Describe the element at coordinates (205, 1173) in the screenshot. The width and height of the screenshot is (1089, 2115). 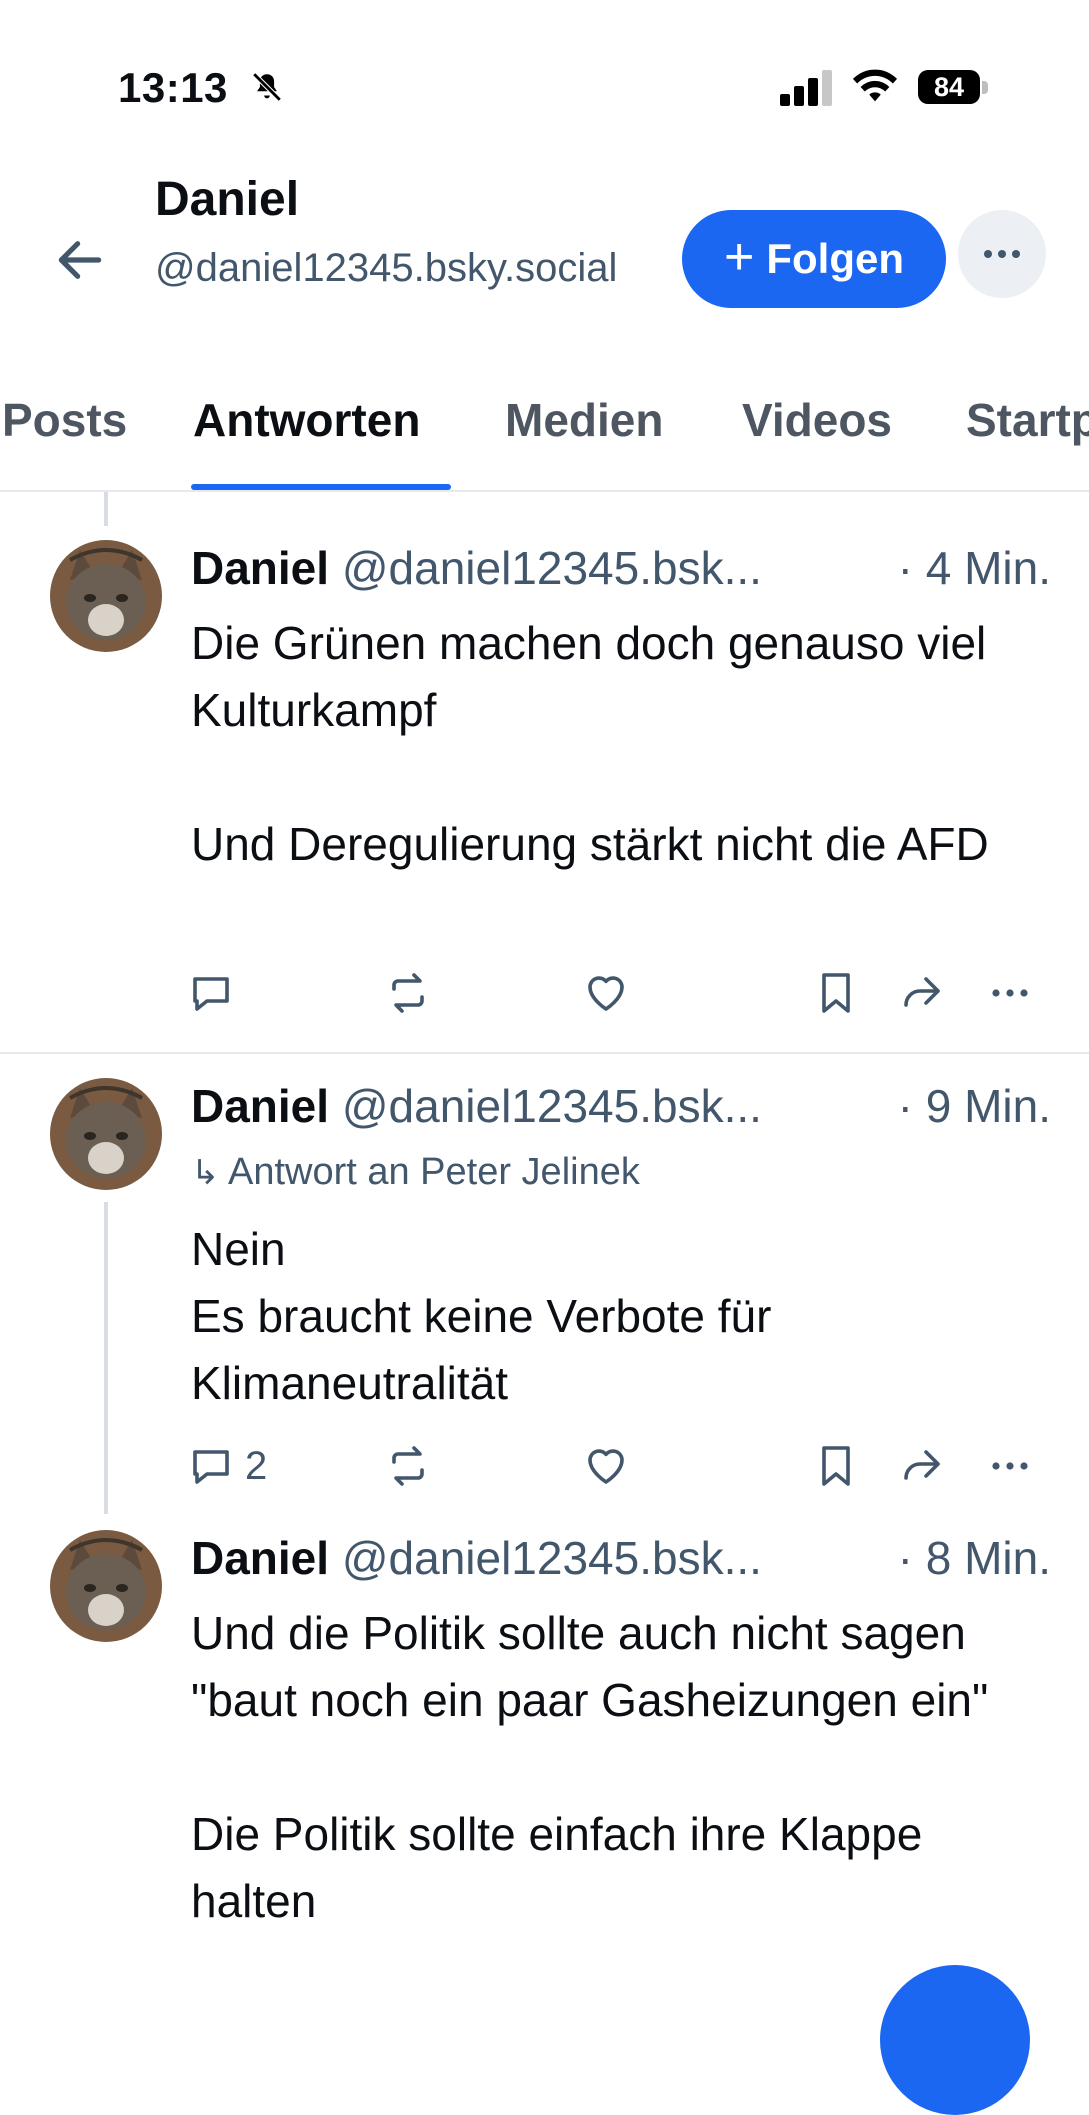
I see `reply-arrow-icon: ↳` at that location.